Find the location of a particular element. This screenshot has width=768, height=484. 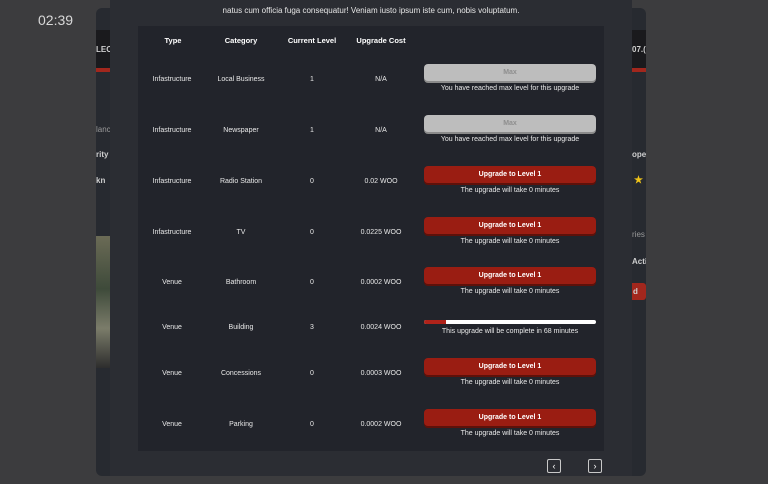

header-upgrade-cost: Upgrade Cost is located at coordinates (381, 40).